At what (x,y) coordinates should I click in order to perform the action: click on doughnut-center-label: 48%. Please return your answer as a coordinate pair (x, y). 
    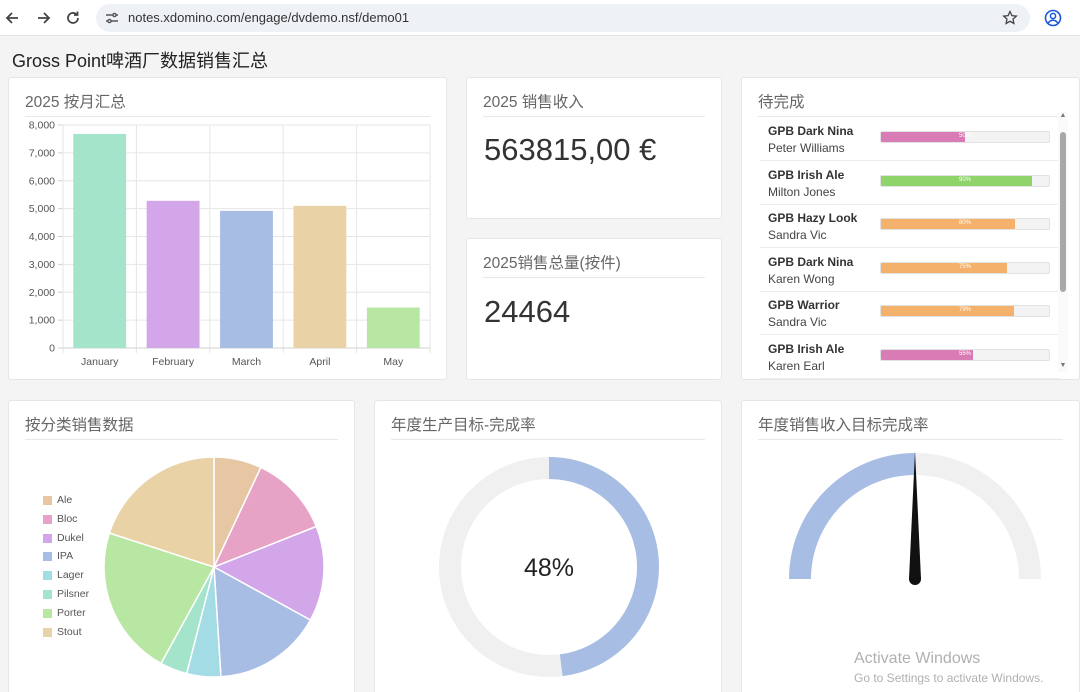
    Looking at the image, I should click on (549, 568).